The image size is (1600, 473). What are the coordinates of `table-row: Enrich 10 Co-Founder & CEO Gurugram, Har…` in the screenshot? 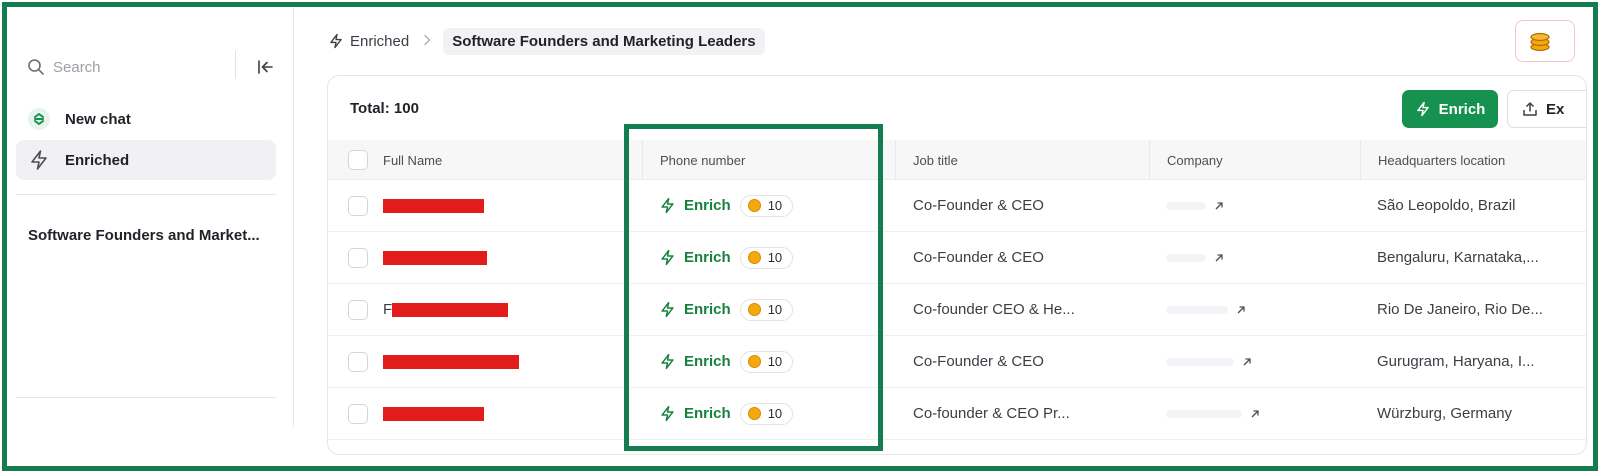 It's located at (957, 362).